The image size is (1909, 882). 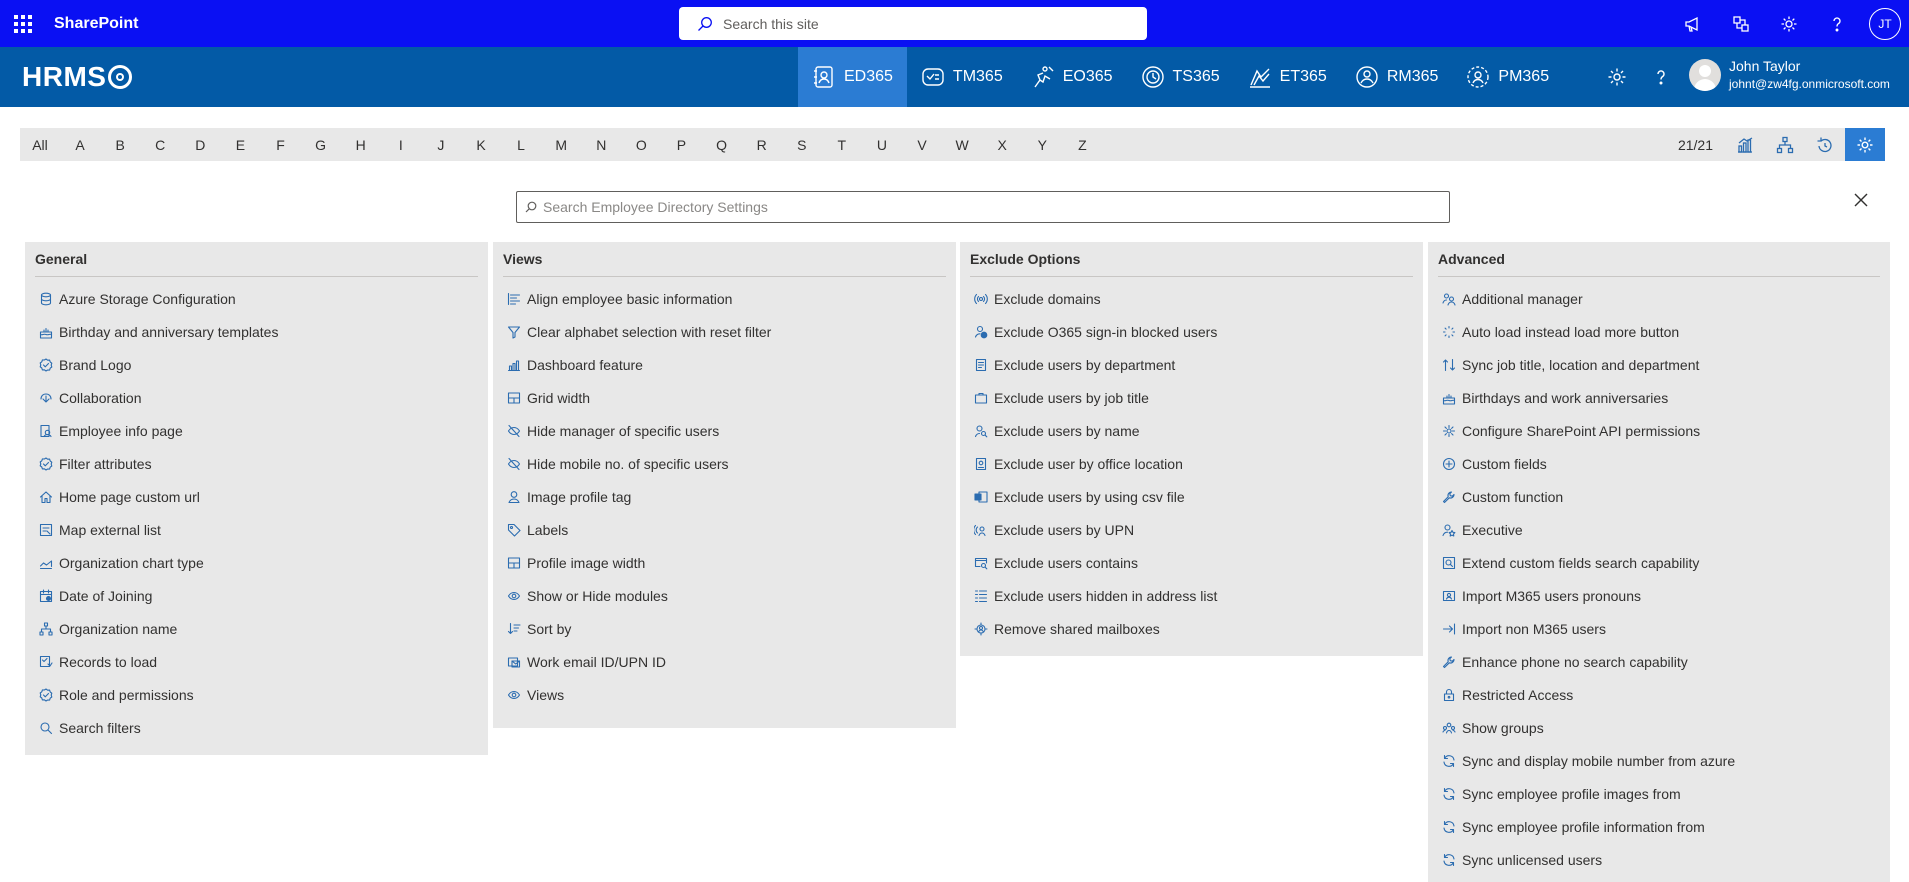 What do you see at coordinates (1191, 430) in the screenshot?
I see `settings-item: Exclude users by name` at bounding box center [1191, 430].